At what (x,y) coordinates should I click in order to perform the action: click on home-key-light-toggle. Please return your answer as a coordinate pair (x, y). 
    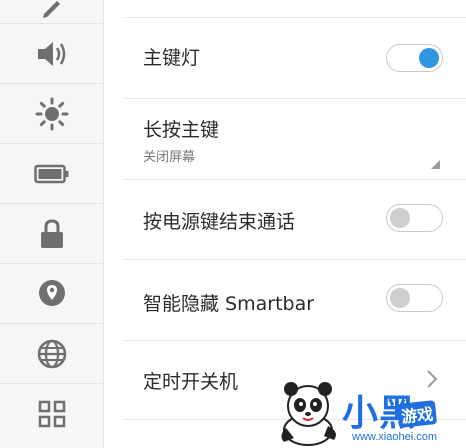
    Looking at the image, I should click on (414, 58).